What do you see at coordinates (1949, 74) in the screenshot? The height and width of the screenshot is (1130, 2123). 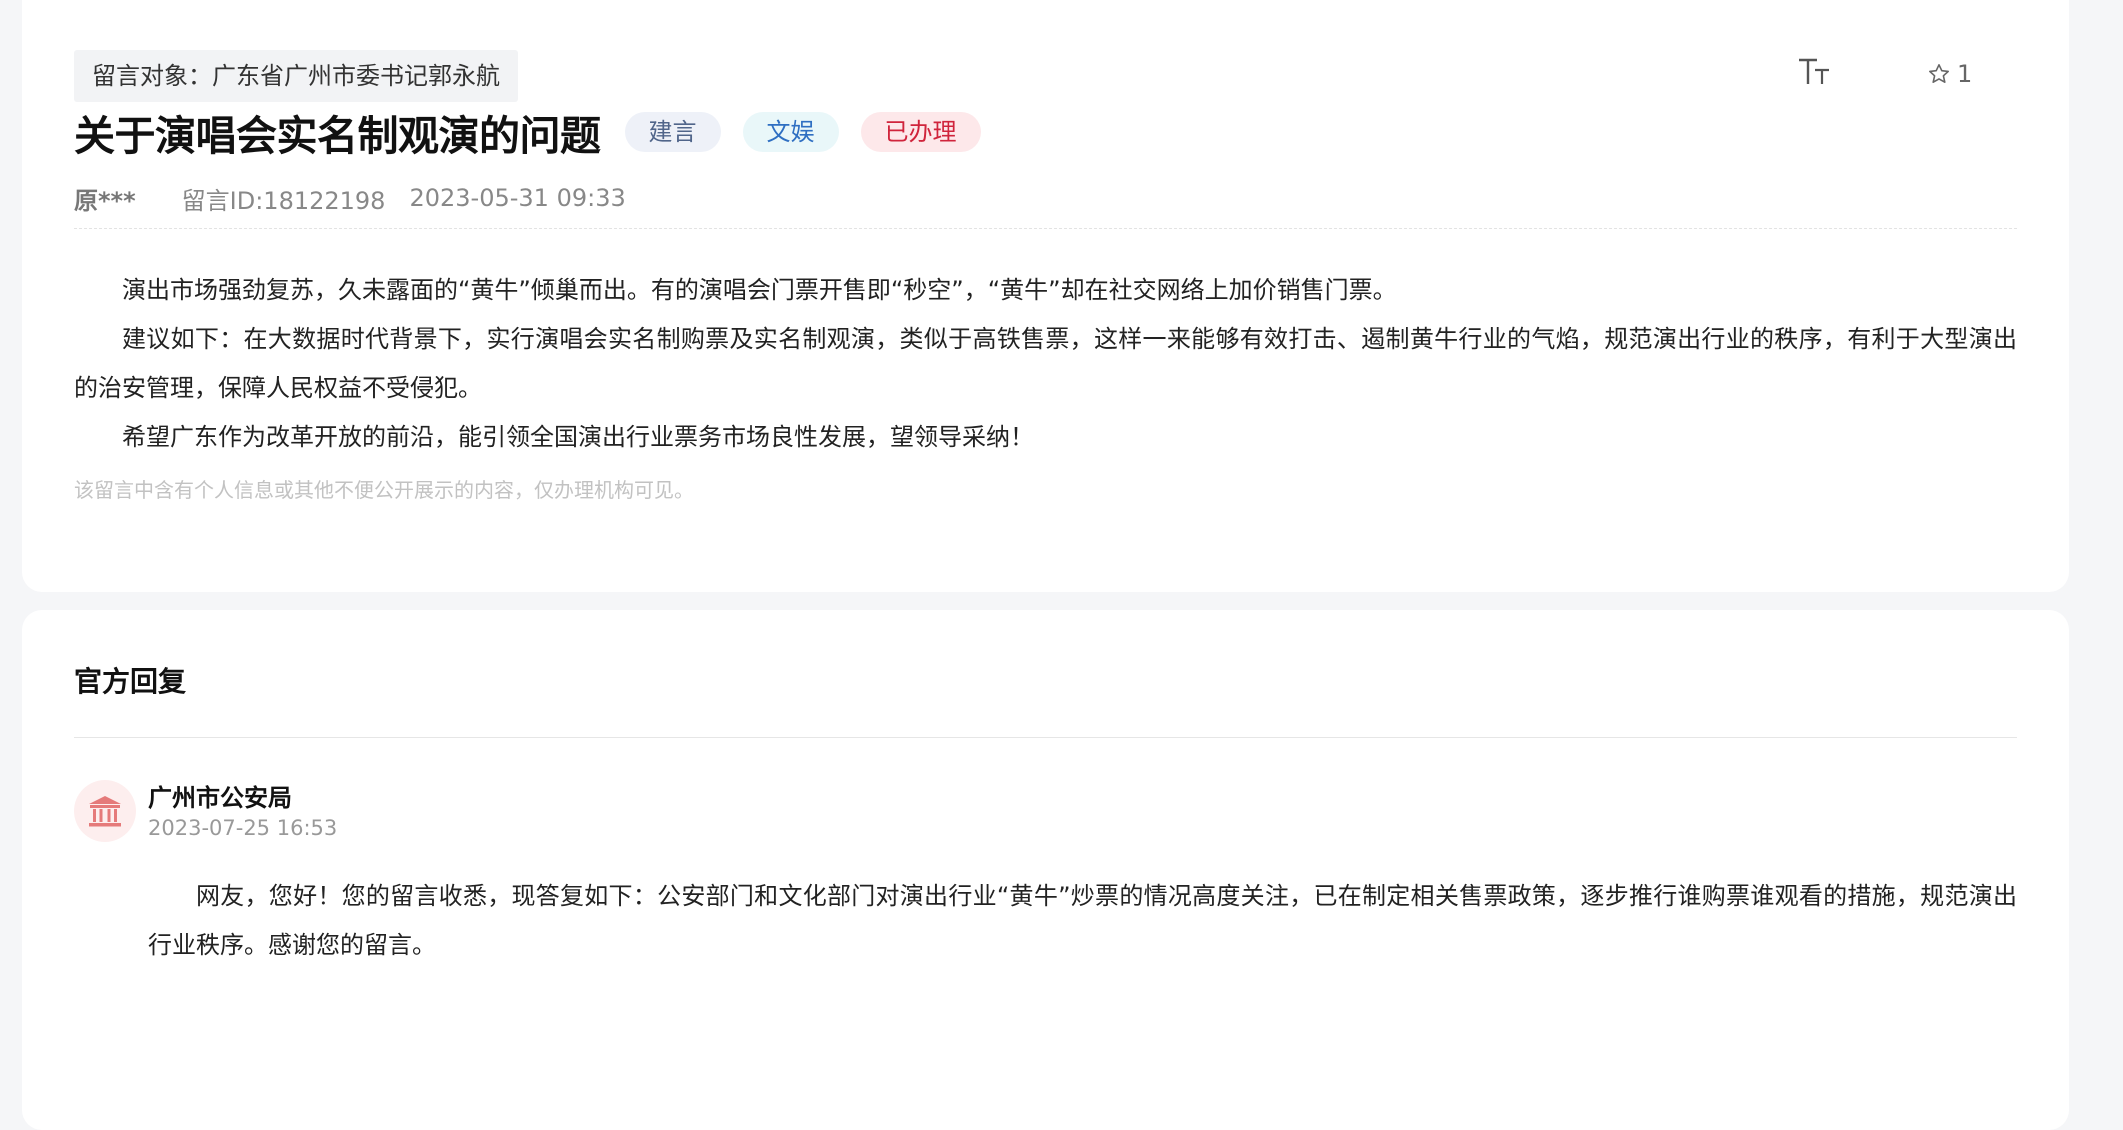 I see `favorite-button: 1` at bounding box center [1949, 74].